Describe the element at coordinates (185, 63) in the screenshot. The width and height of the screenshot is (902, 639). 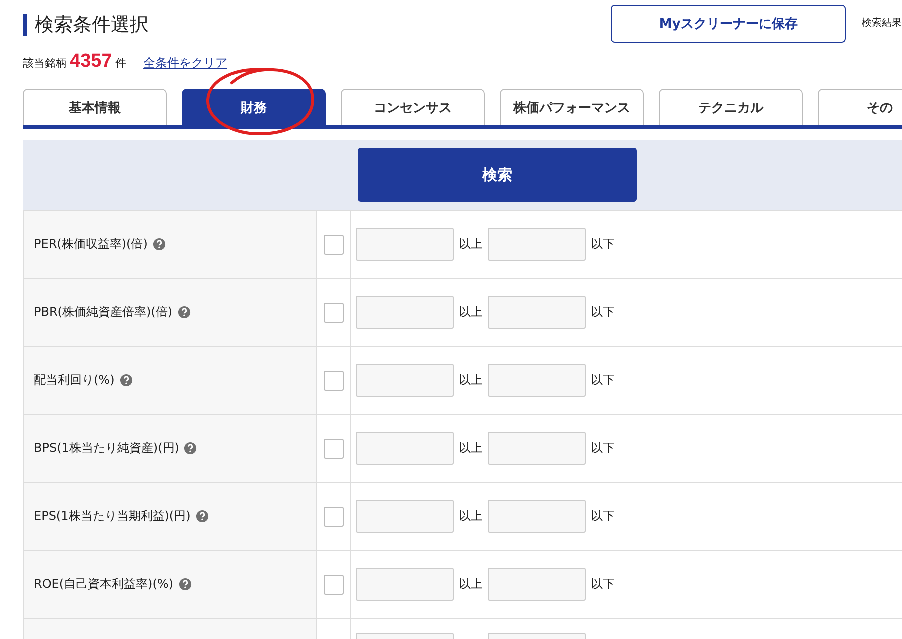
I see `clear-all-link: 全条件をクリア` at that location.